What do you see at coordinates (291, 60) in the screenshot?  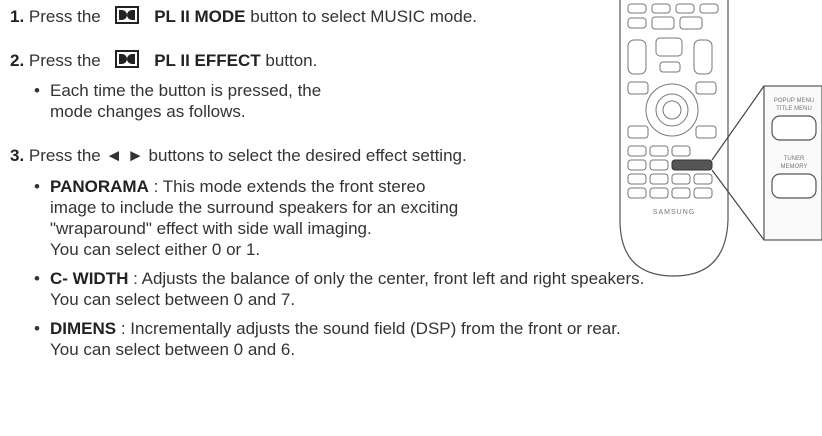 I see `step-text: button.` at bounding box center [291, 60].